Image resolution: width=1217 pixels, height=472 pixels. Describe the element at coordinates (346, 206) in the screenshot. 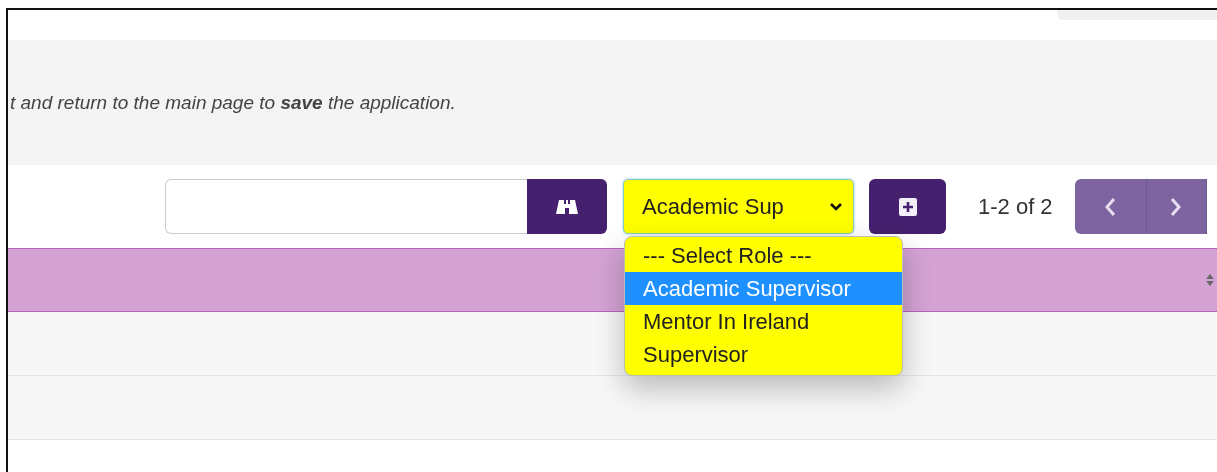

I see `search-field` at that location.